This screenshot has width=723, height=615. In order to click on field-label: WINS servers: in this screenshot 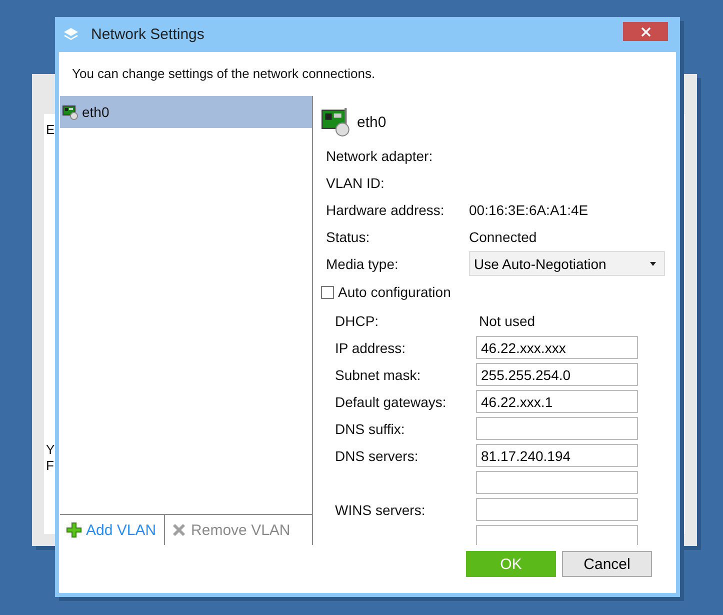, I will do `click(380, 510)`.